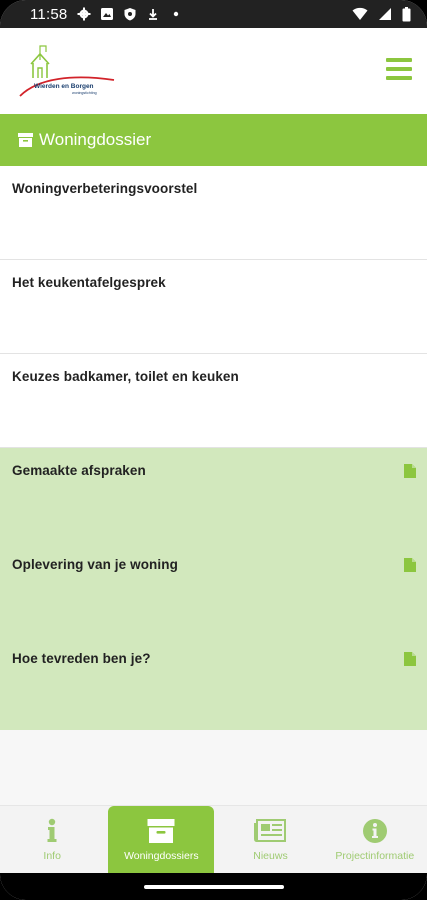 This screenshot has height=900, width=427. What do you see at coordinates (125, 376) in the screenshot?
I see `list-item-label: Keuzes badkamer, toilet en keuken` at bounding box center [125, 376].